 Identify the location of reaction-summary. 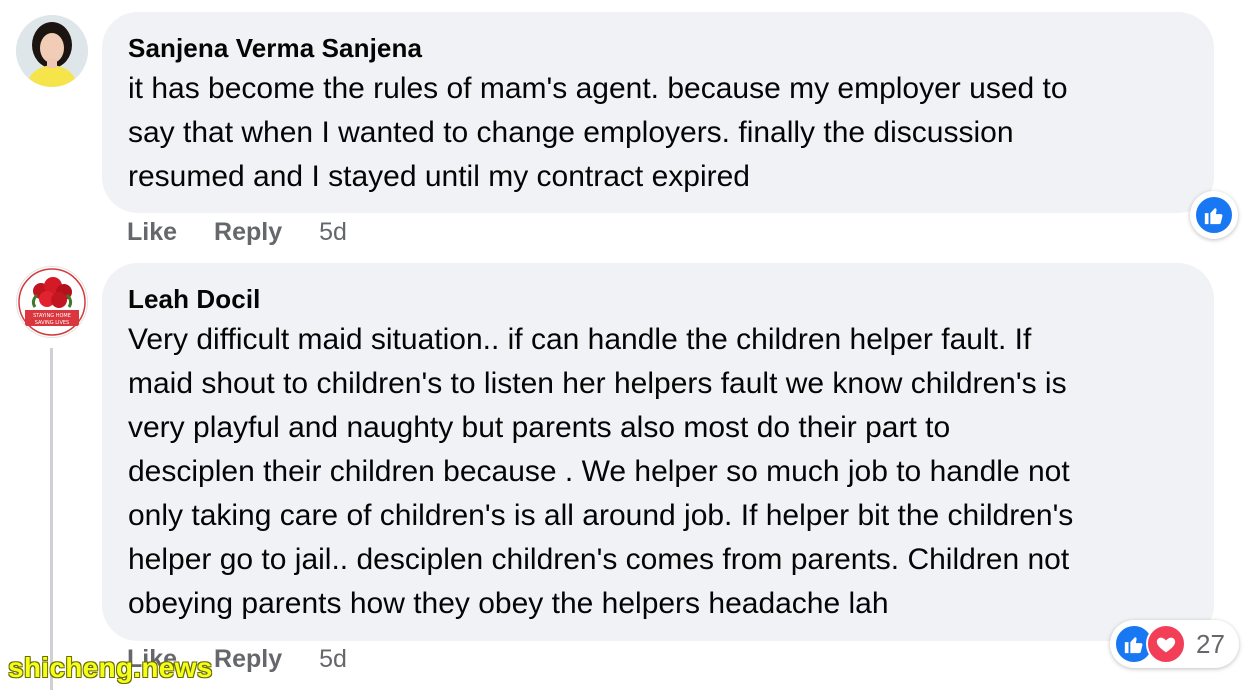
(1214, 215).